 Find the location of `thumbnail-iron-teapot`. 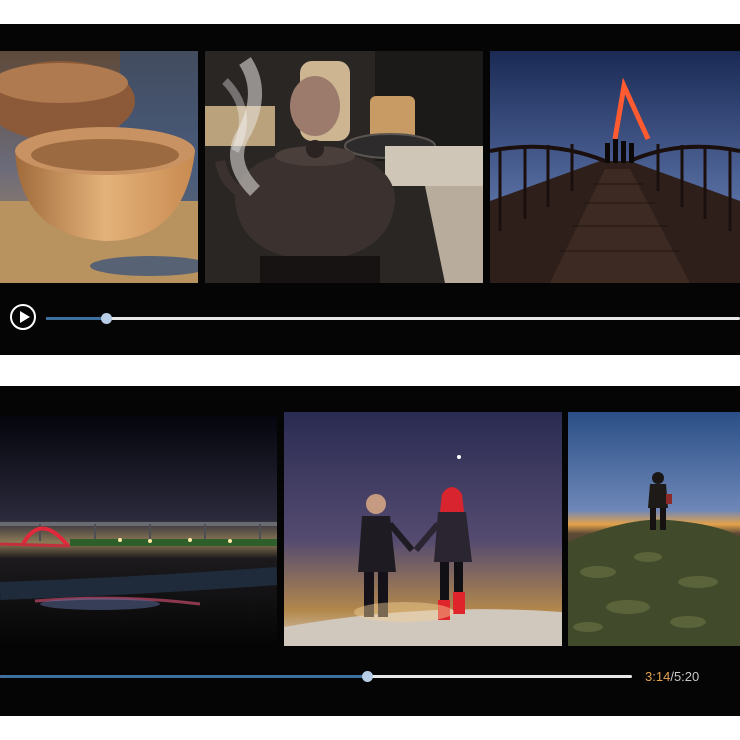

thumbnail-iron-teapot is located at coordinates (344, 167).